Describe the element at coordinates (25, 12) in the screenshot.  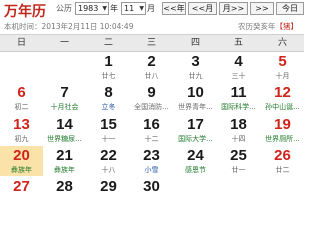
I see `app-logo: 万年历` at that location.